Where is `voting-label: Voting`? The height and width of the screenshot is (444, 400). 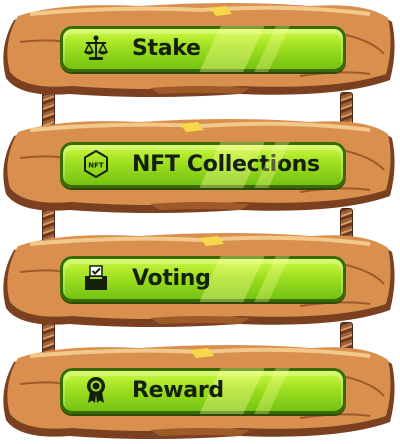
voting-label: Voting is located at coordinates (171, 278).